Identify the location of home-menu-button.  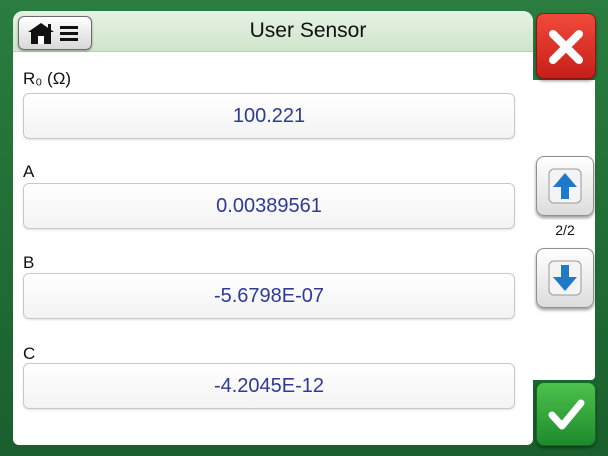
(55, 33).